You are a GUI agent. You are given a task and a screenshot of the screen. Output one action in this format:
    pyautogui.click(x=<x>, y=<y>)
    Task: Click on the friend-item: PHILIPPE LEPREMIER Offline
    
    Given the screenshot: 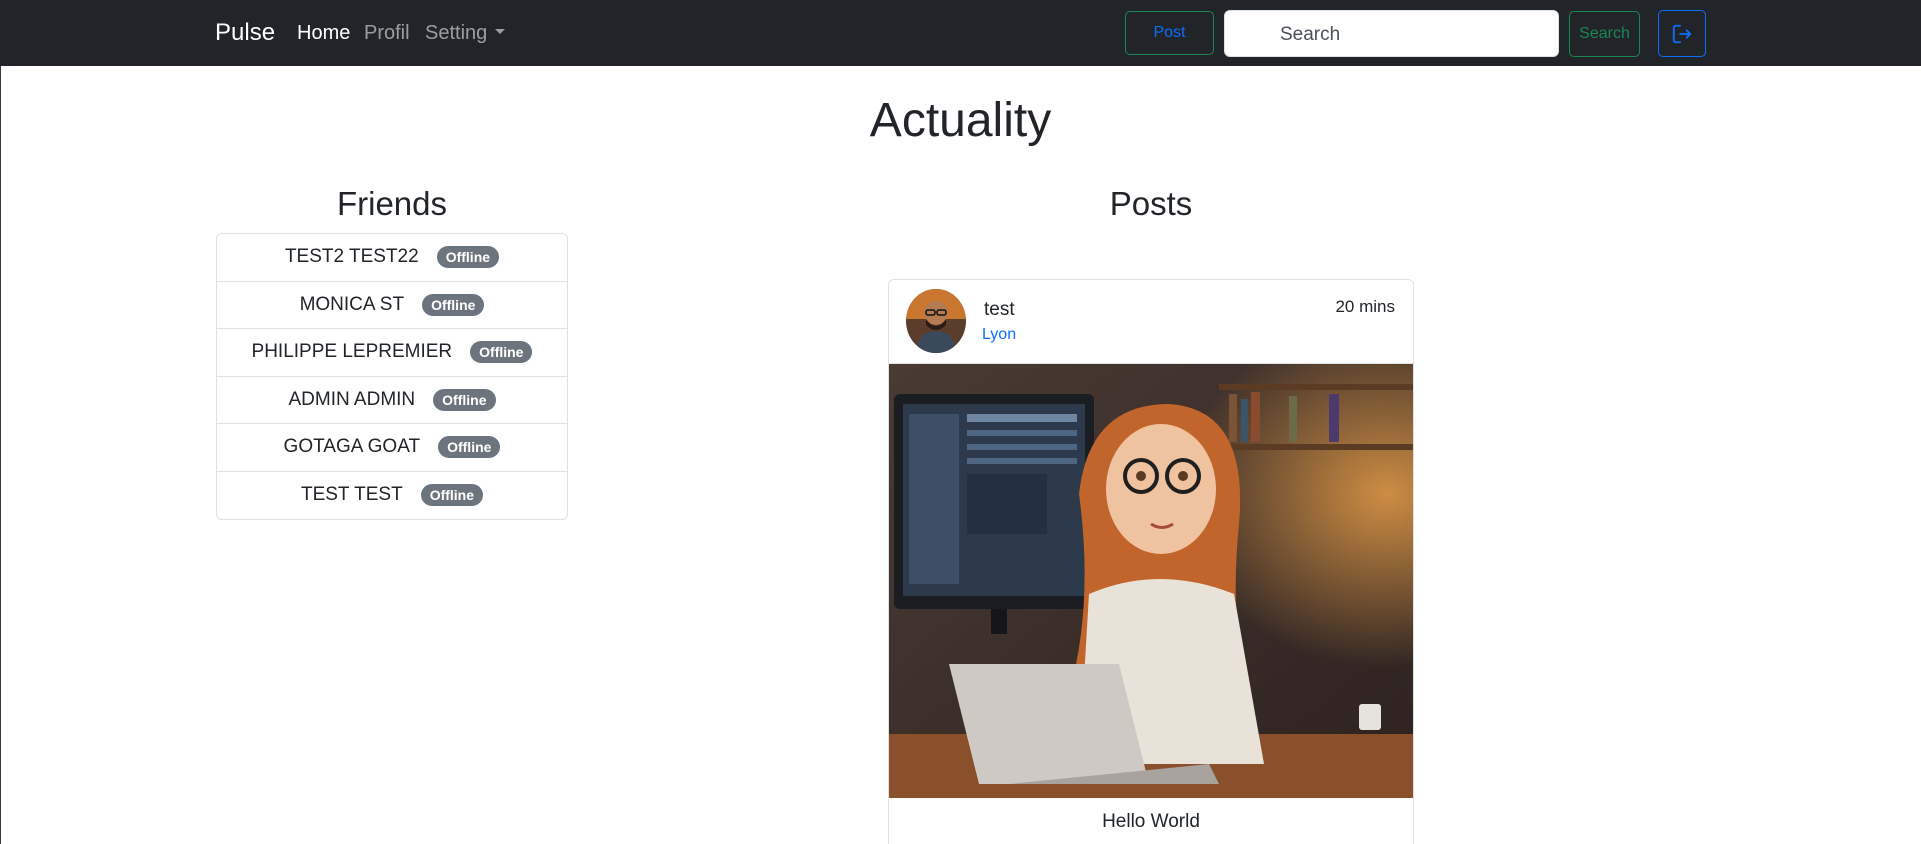 What is the action you would take?
    pyautogui.click(x=392, y=353)
    